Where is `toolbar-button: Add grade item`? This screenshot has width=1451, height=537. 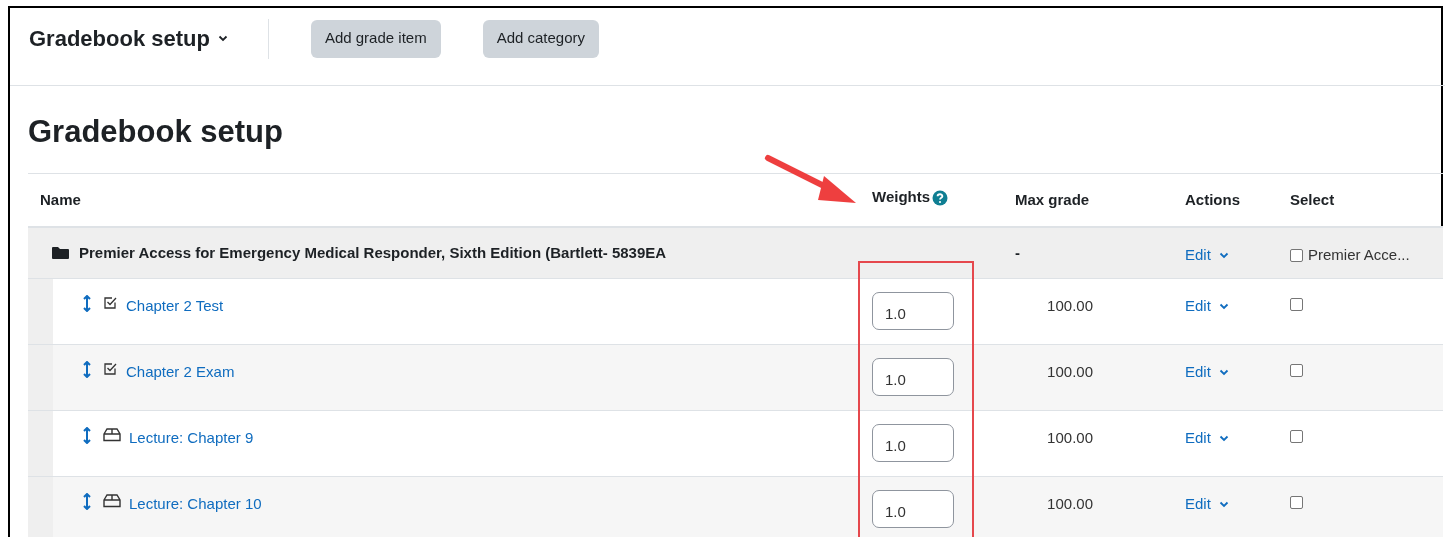
toolbar-button: Add grade item is located at coordinates (375, 38).